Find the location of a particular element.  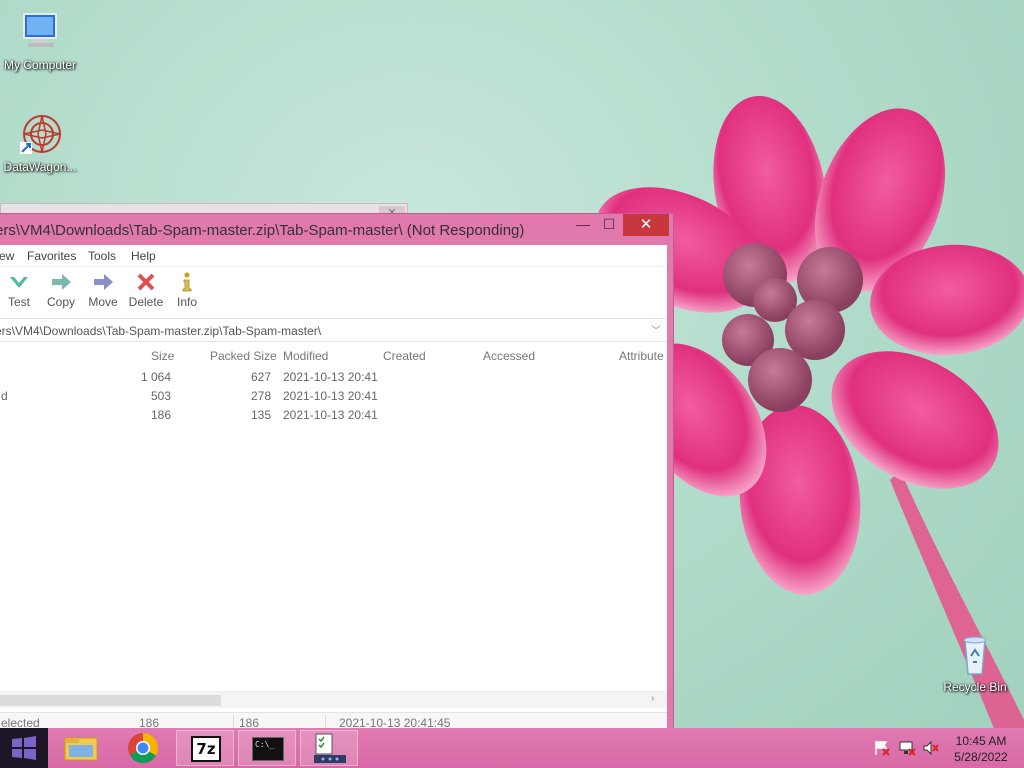

table-row: d 503 278 2021-10-13 20:41 is located at coordinates (333, 396).